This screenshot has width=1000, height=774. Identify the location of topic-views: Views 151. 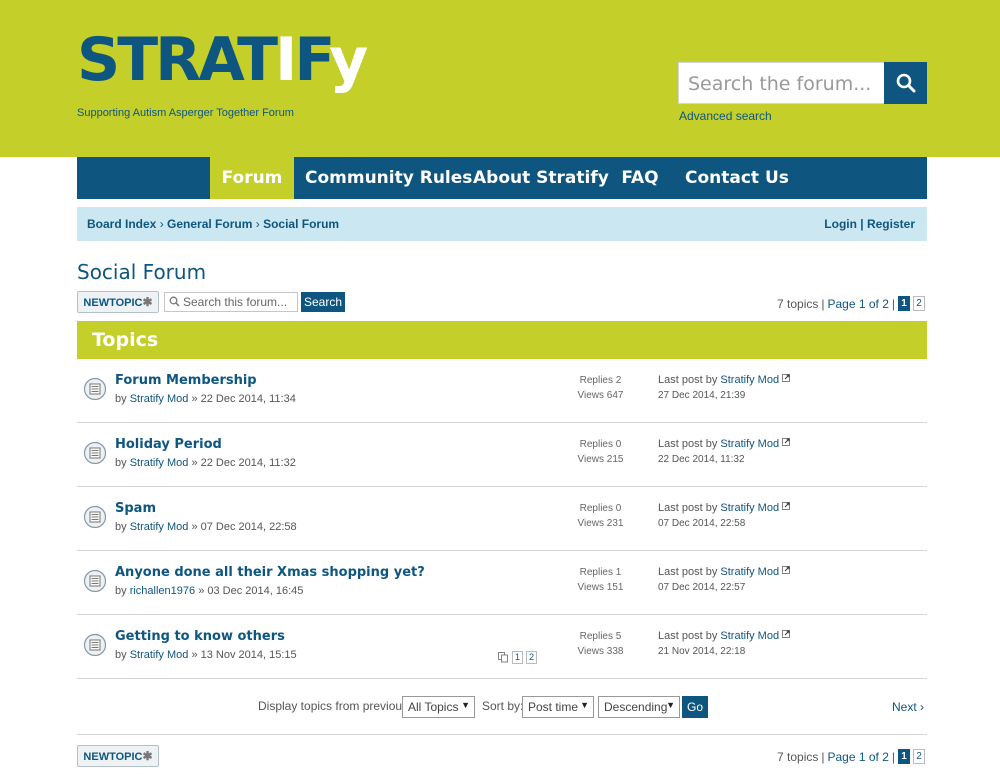
(600, 587).